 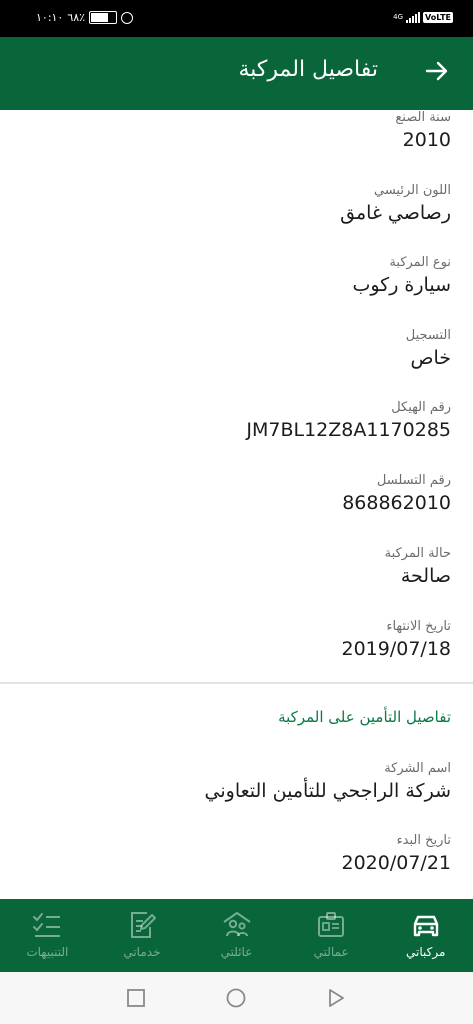 What do you see at coordinates (348, 430) in the screenshot?
I see `field-value: JM7BL12Z8A1170285` at bounding box center [348, 430].